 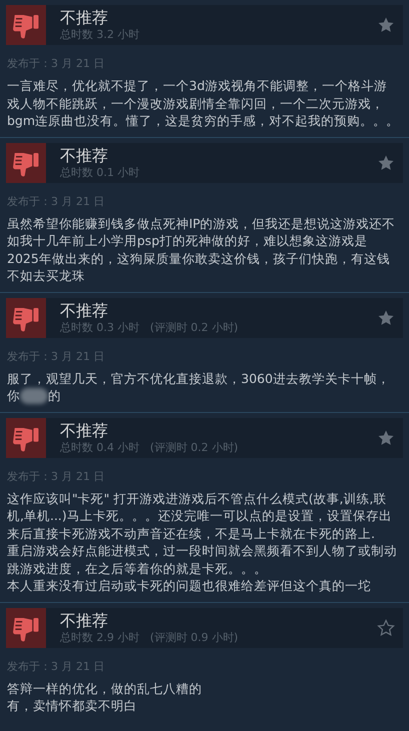 What do you see at coordinates (150, 637) in the screenshot?
I see `playtime: 总时数 2.9 小时 (评测时 0.9 小时)` at bounding box center [150, 637].